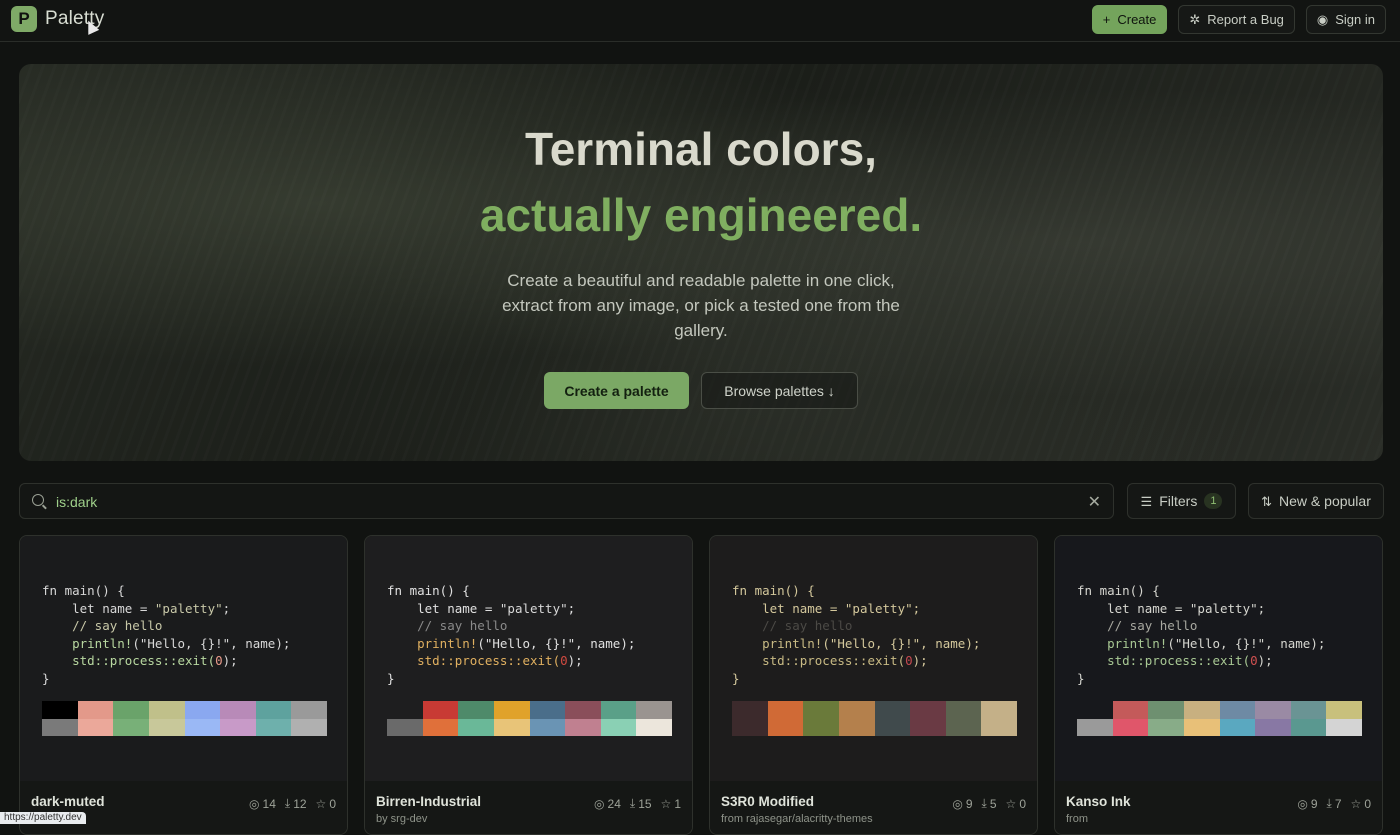 This screenshot has height=835, width=1400. Describe the element at coordinates (701, 215) in the screenshot. I see `hero-title-line2: actually engineered.` at that location.